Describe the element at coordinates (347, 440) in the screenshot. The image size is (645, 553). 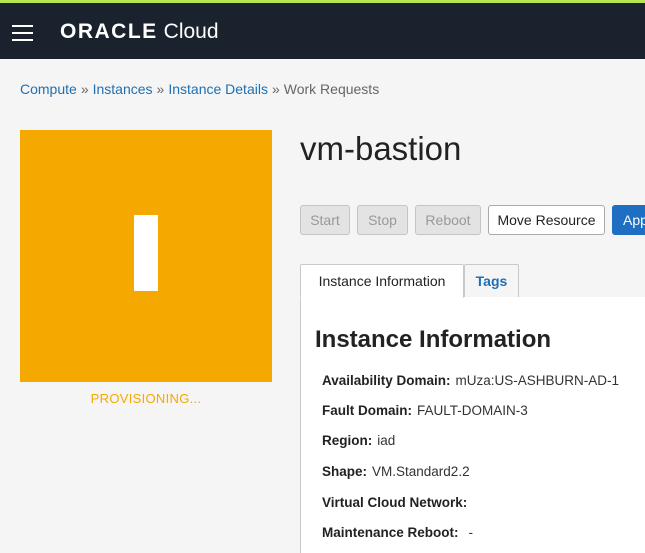
I see `info-label: Region:` at that location.